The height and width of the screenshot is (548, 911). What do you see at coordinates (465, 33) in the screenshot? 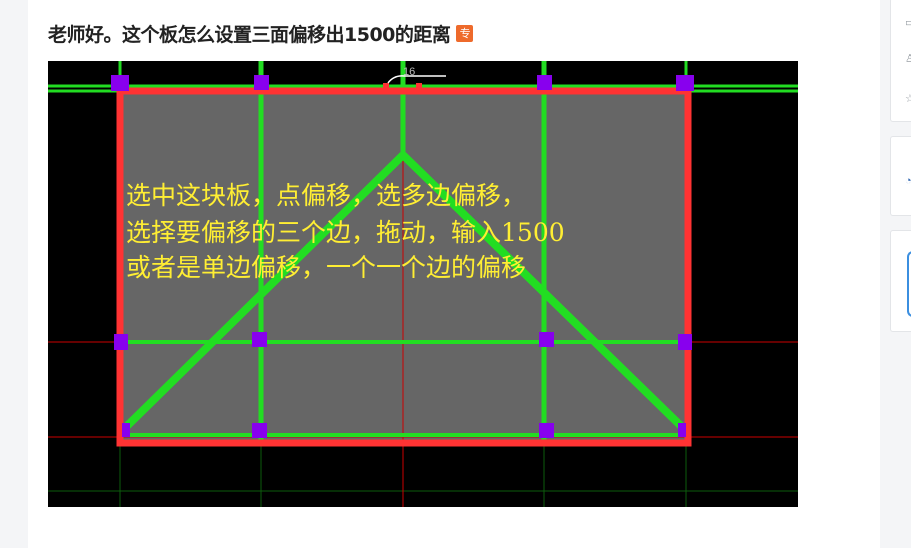
I see `professional-badge-icon: 专` at bounding box center [465, 33].